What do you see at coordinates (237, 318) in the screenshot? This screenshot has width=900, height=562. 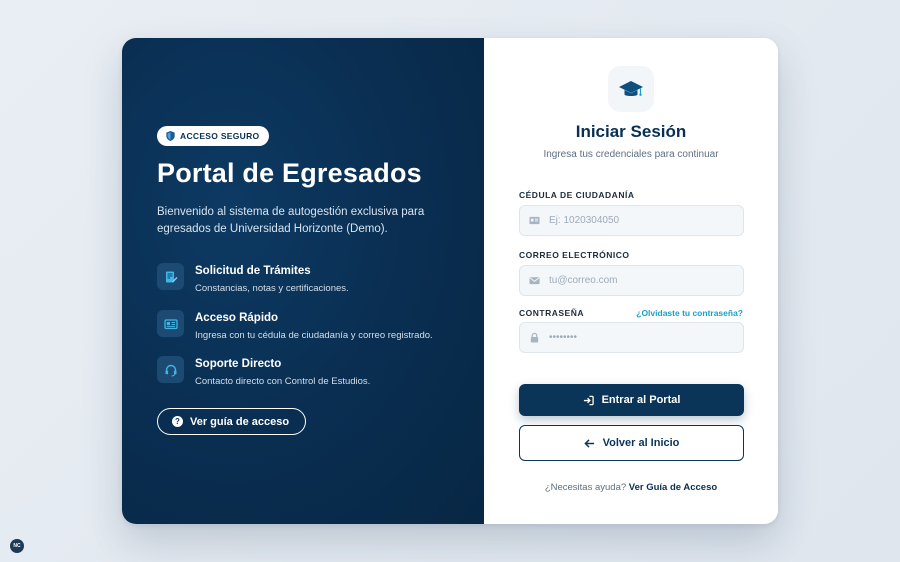 I see `feature-title: Acceso Rápido` at bounding box center [237, 318].